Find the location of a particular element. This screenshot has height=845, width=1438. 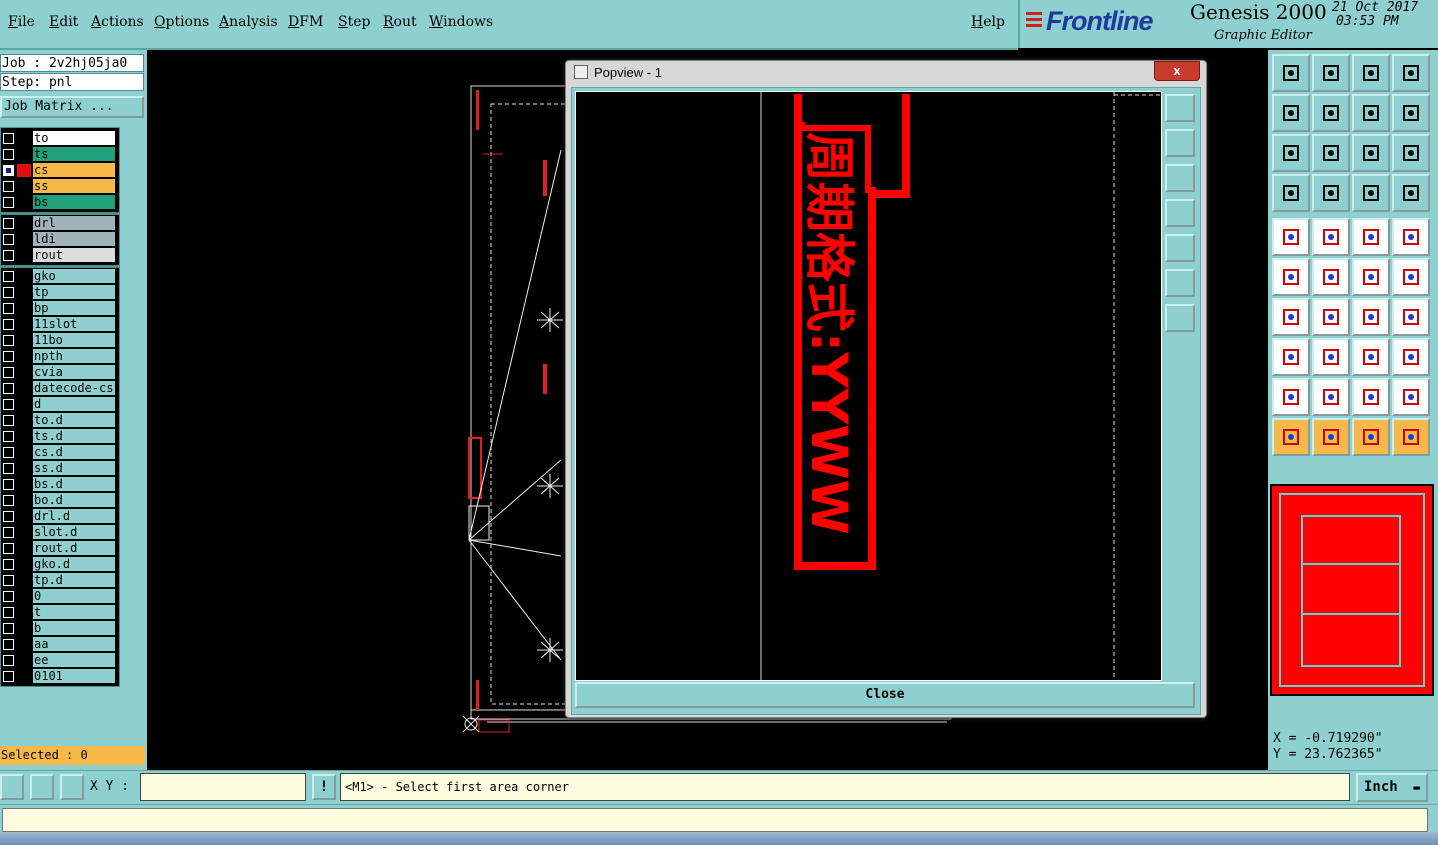

route-icon is located at coordinates (1371, 193).